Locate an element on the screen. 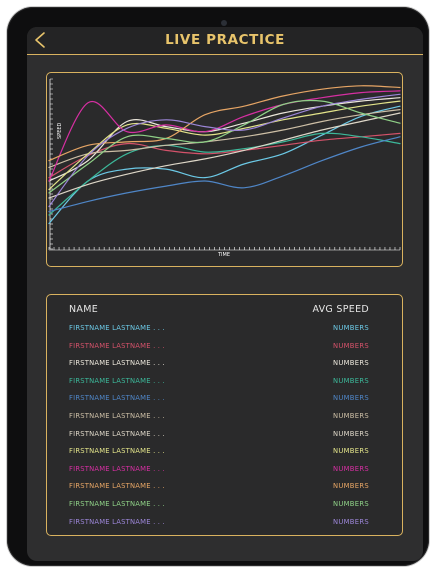 This screenshot has width=436, height=573. avg-speed-column-header: AVG SPEED is located at coordinates (340, 309).